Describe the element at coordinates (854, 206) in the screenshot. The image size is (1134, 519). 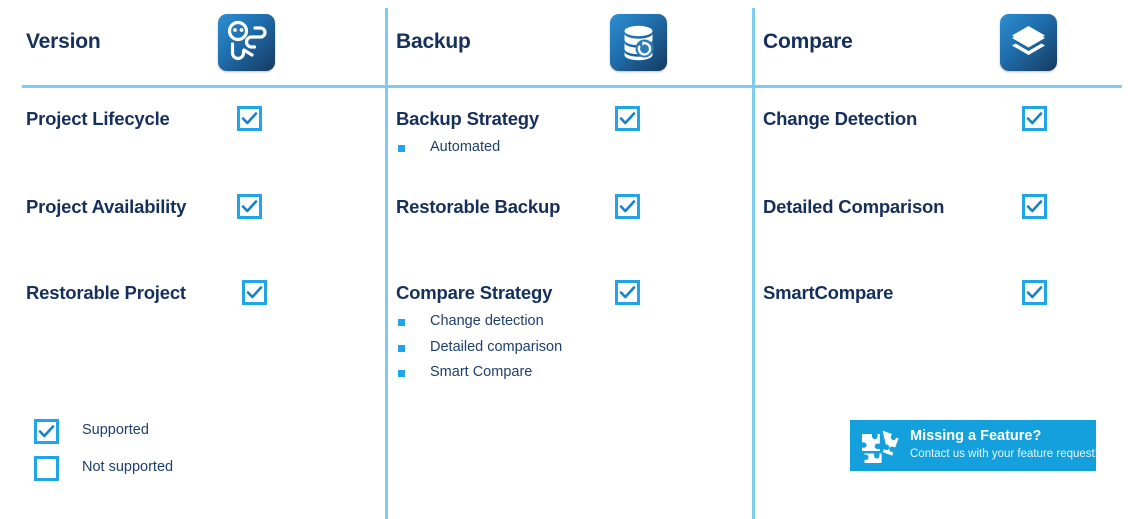
I see `feature-name: Detailed Comparison` at that location.